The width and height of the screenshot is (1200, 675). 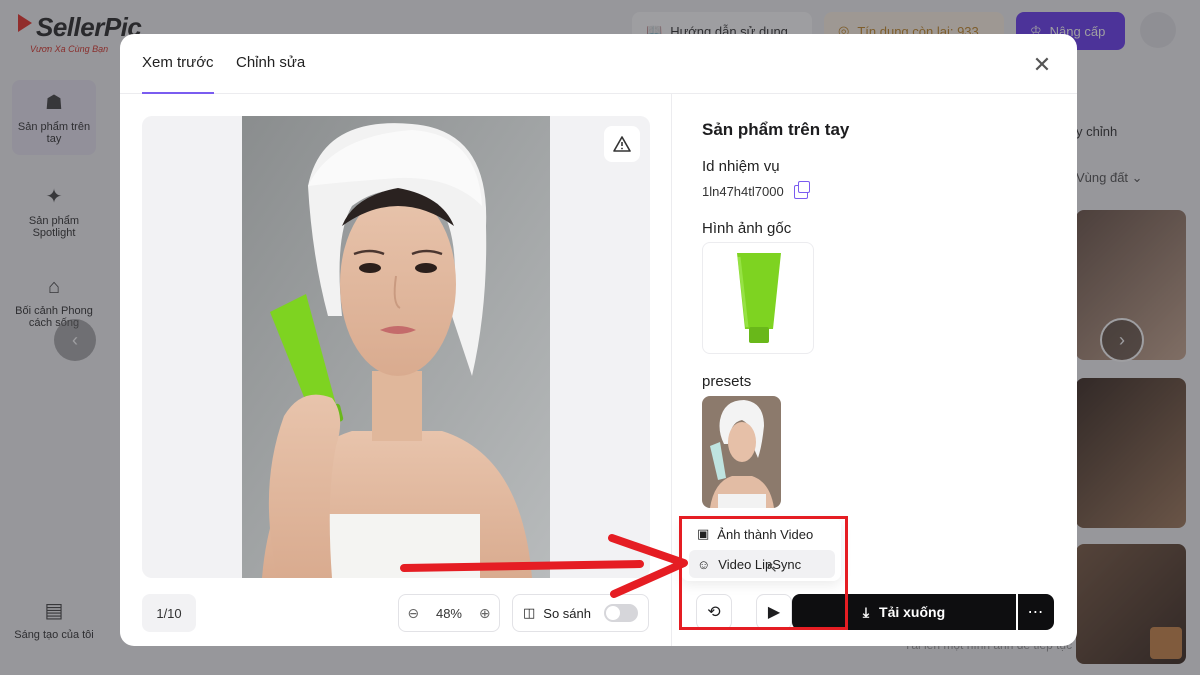 I want to click on zoom-level: 48%, so click(x=448, y=613).